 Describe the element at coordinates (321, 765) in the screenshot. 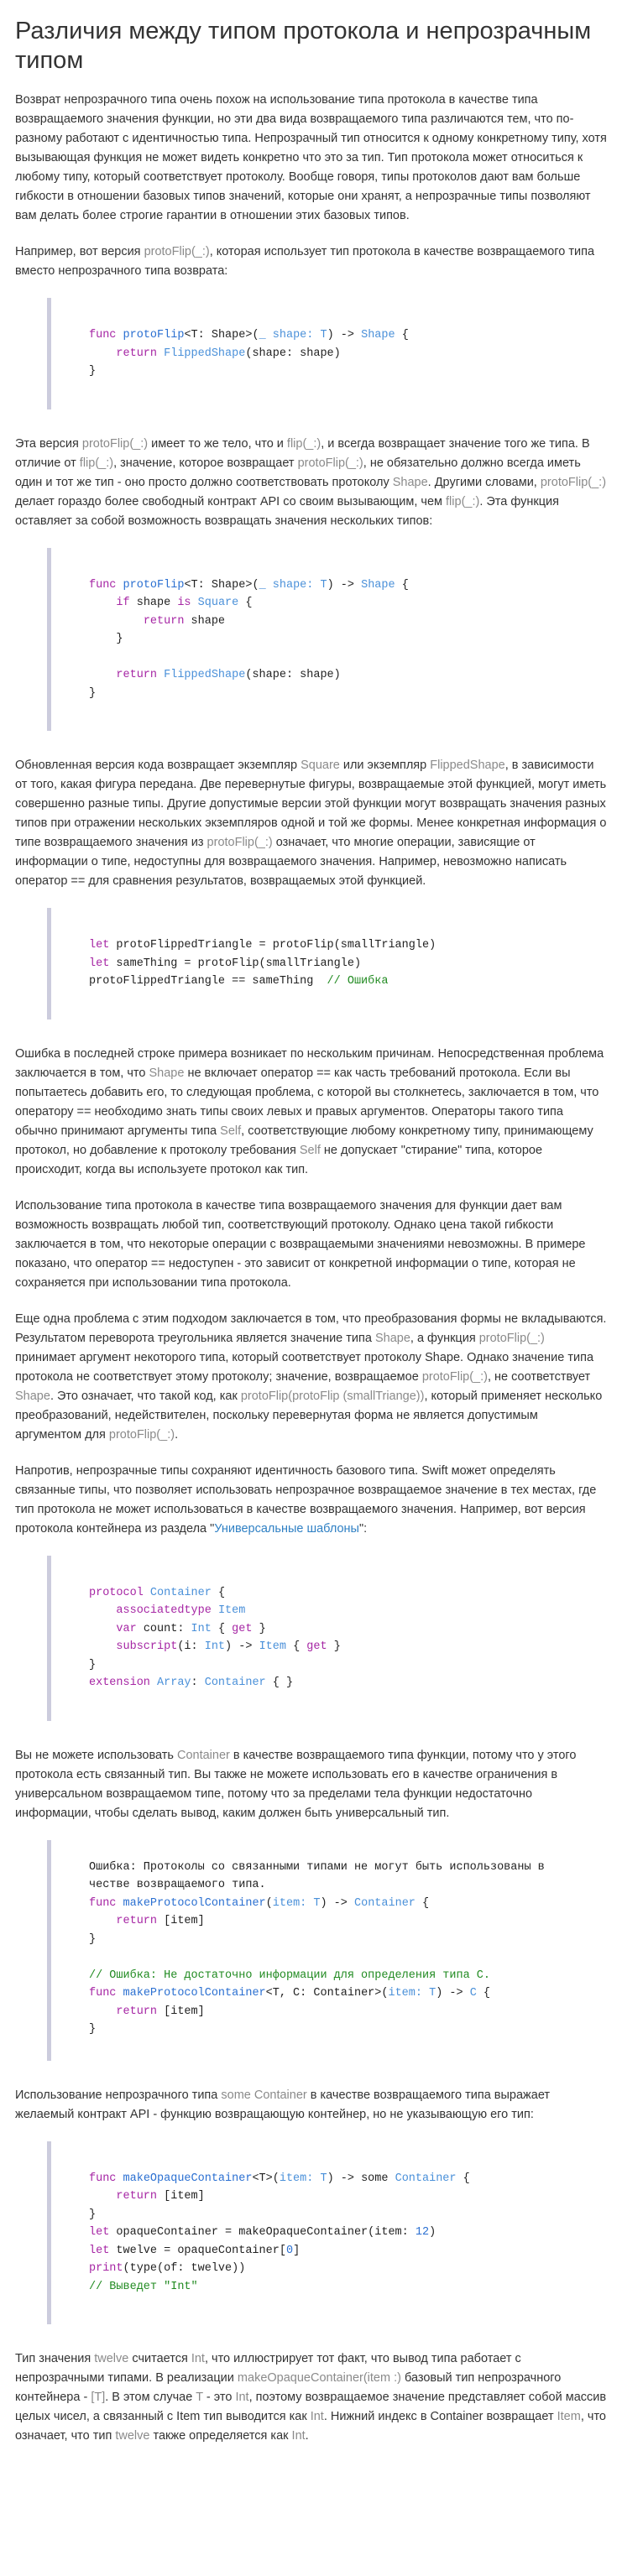

I see `code-ref: Square` at that location.